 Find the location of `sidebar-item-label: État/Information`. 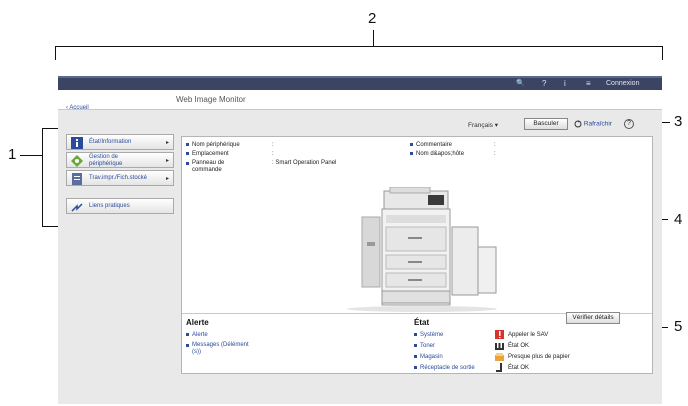

sidebar-item-label: État/Information is located at coordinates (110, 142).